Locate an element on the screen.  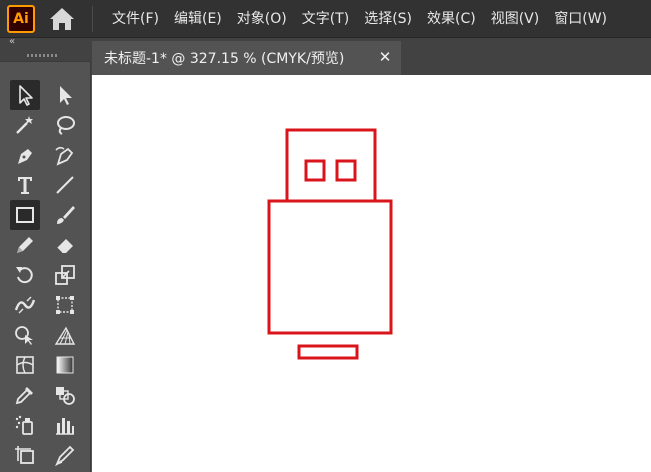
usb-head is located at coordinates (331, 165).